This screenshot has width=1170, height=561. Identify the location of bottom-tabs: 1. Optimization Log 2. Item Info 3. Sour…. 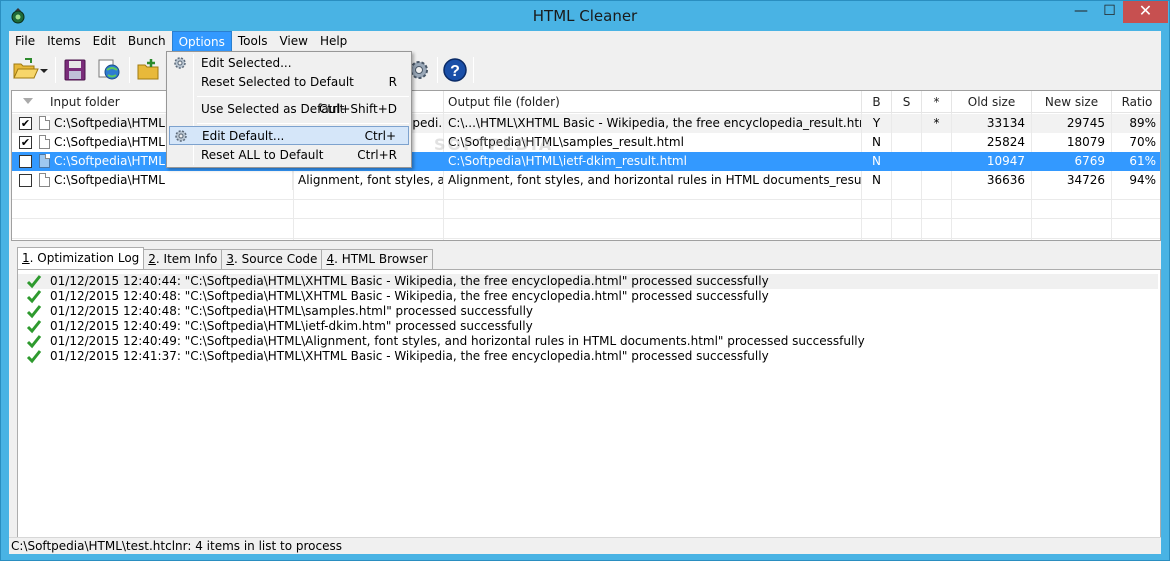
(225, 258).